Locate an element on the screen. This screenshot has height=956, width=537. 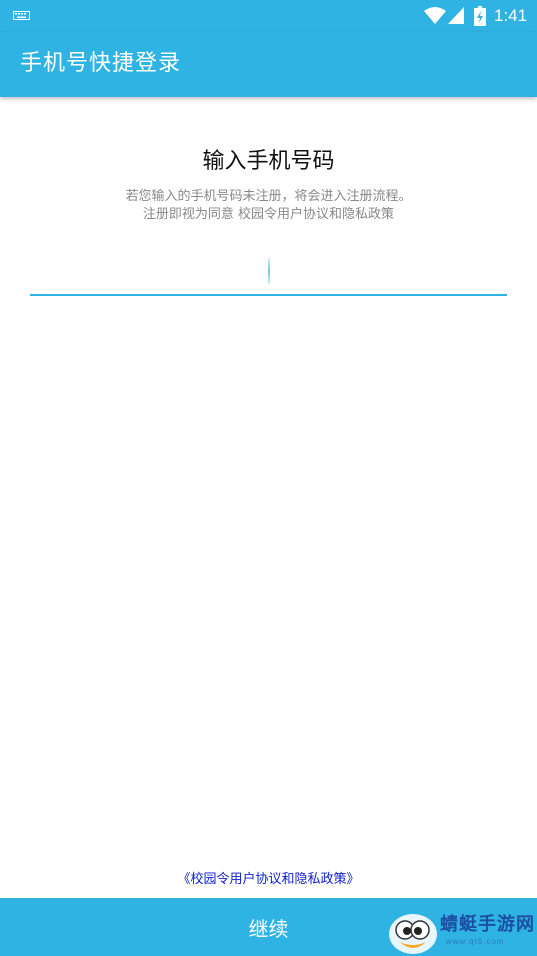
continue-button: 继续 is located at coordinates (268, 927).